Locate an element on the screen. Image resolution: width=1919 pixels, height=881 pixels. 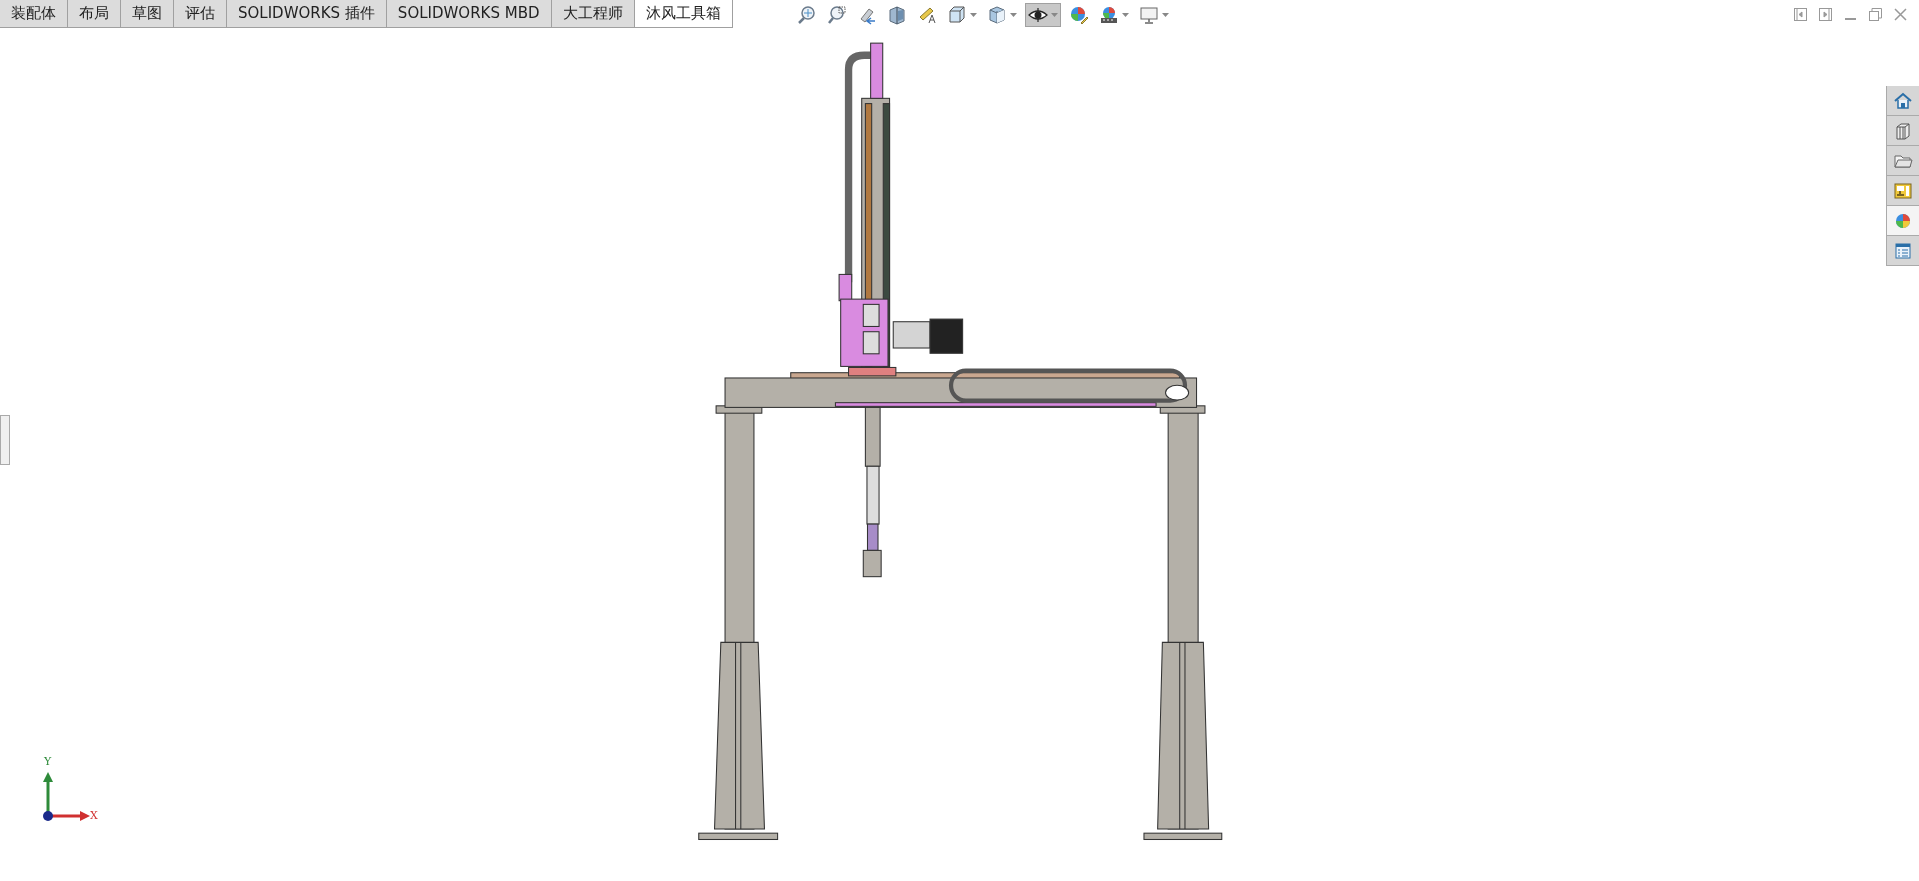
shaded-cube-icon is located at coordinates (996, 15).